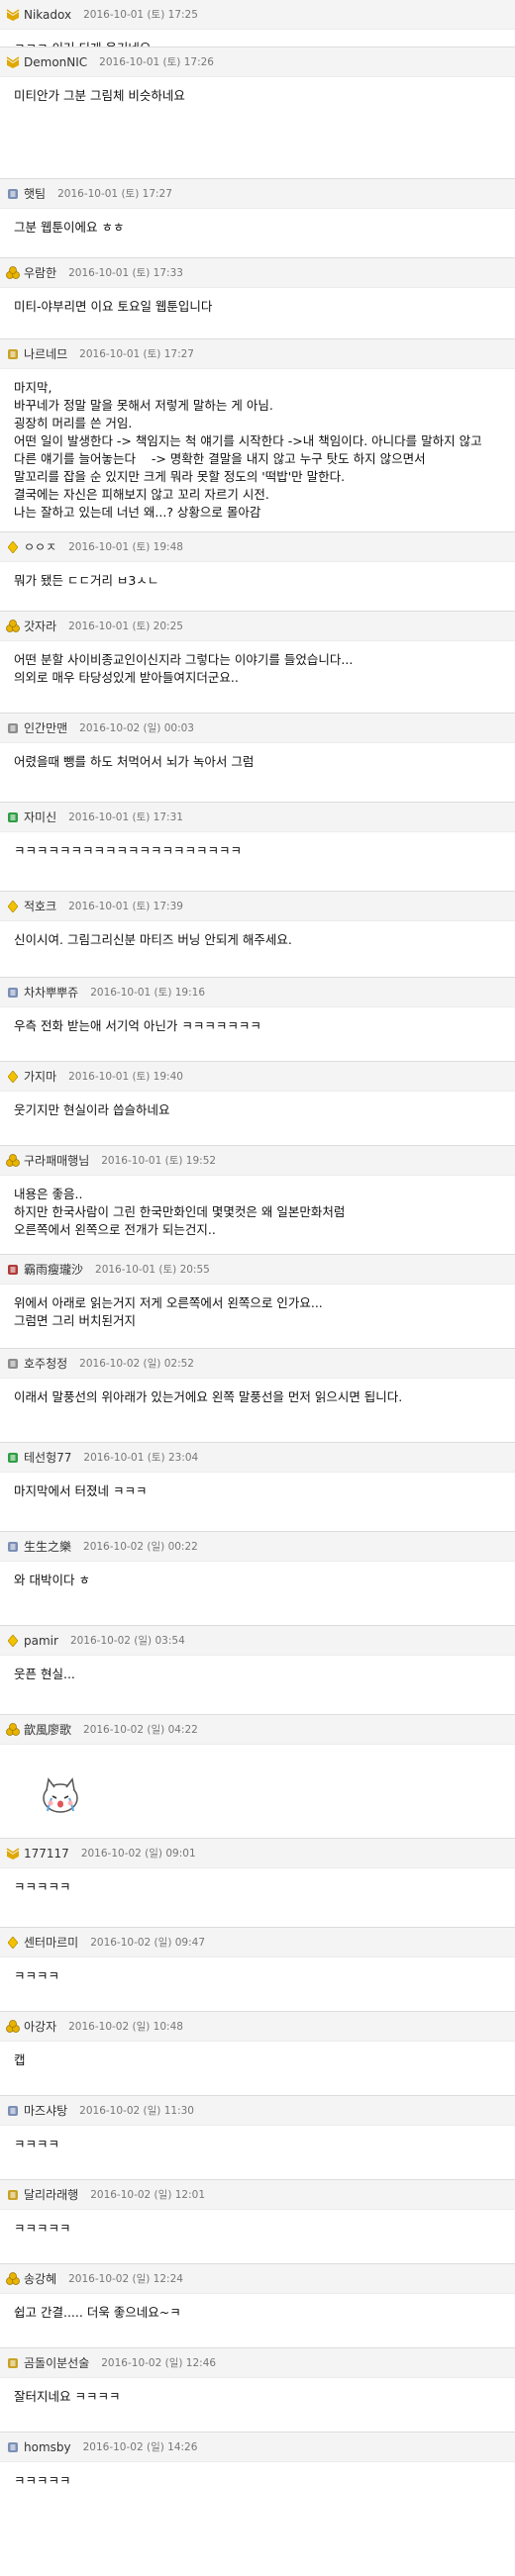 The image size is (515, 2576). I want to click on comment-text: ㅋㅋㅋㅋ, so click(37, 2144).